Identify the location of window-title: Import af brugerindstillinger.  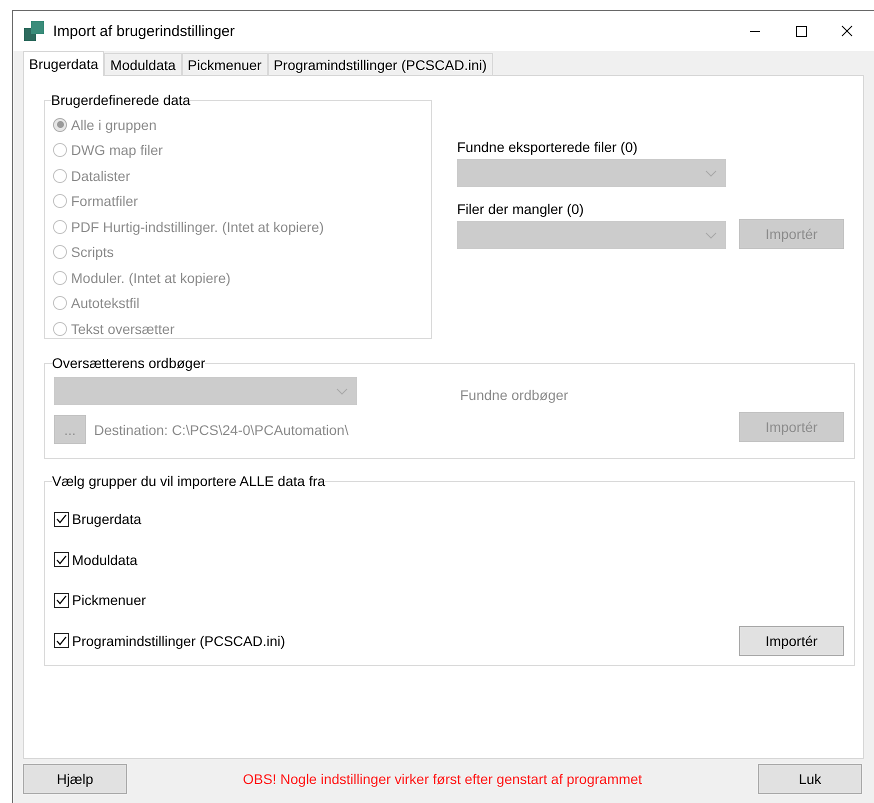
(144, 31).